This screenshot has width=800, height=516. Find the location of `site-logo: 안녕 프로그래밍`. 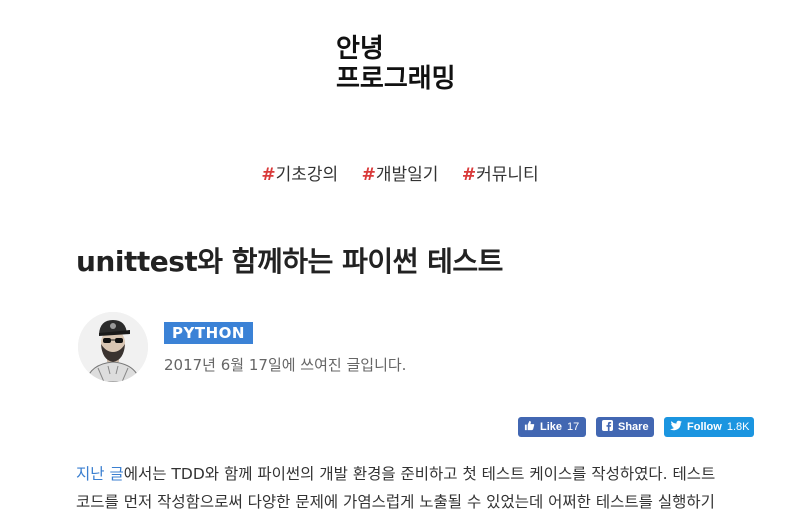

site-logo: 안녕 프로그래밍 is located at coordinates (396, 64).